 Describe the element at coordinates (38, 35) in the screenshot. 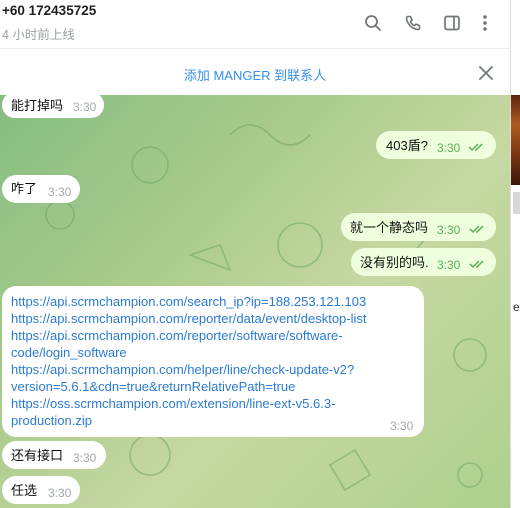

I see `last-seen-status: 4 小时前上线` at that location.